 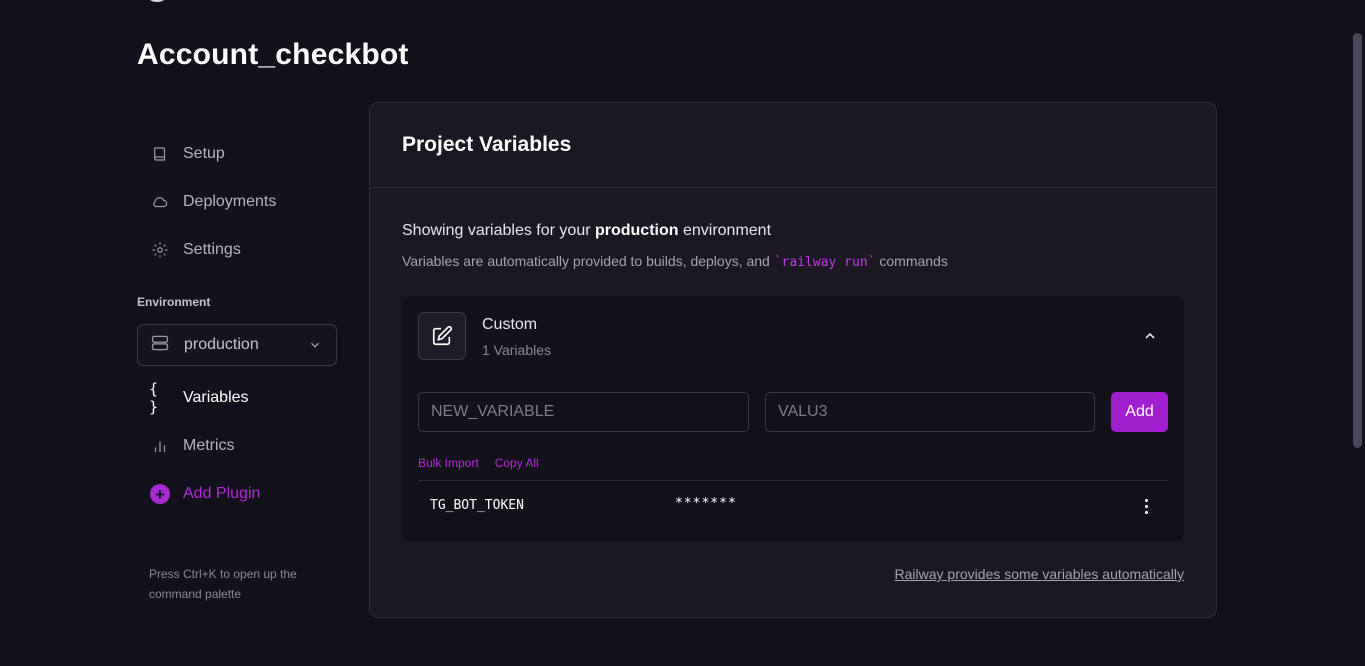 I want to click on sidebar-item-settings: Settings, so click(x=237, y=250).